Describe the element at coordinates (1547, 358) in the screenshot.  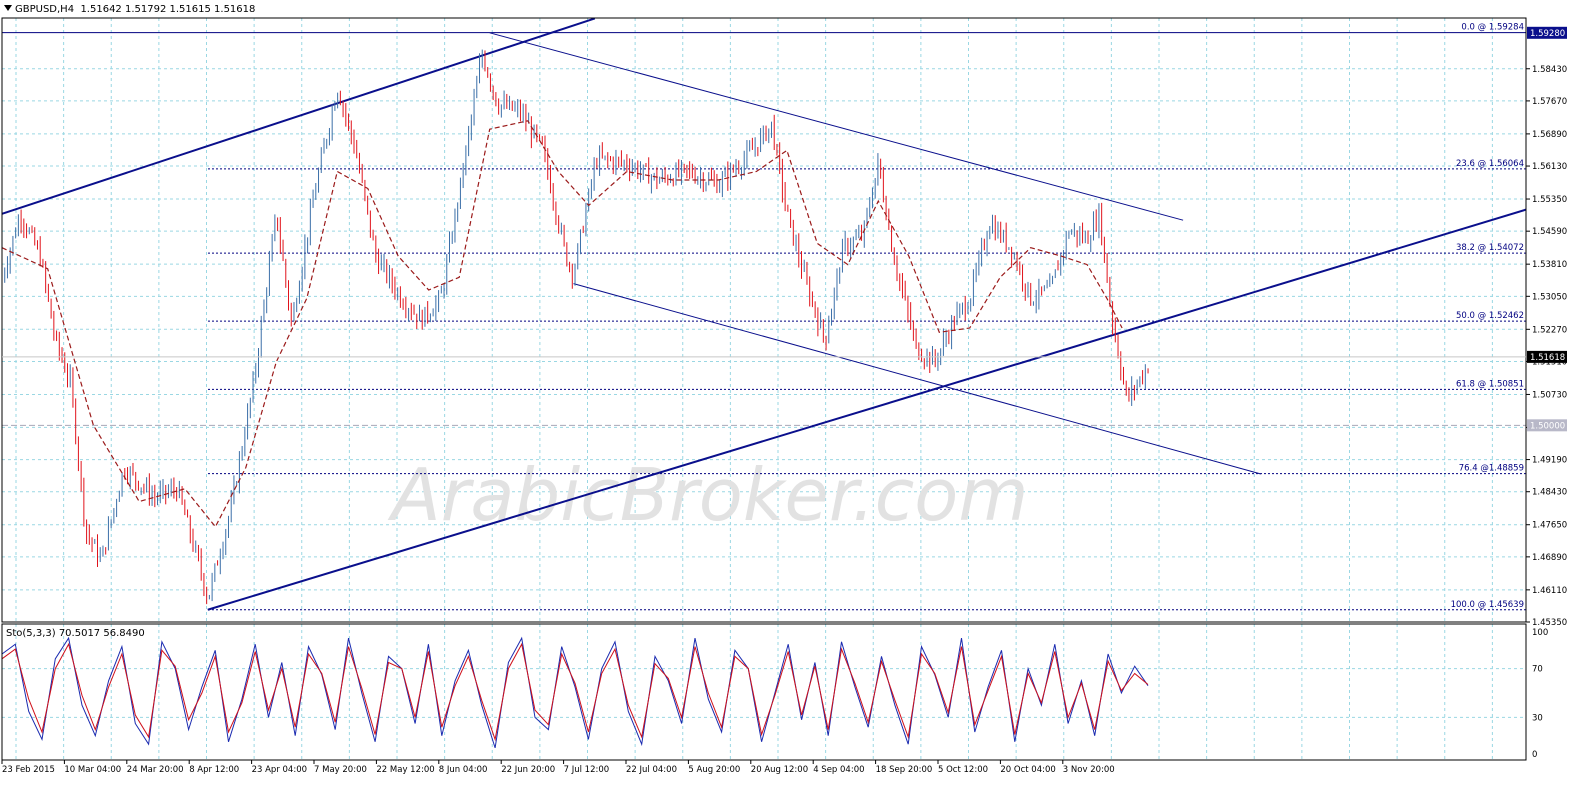
I see `current-price-label: 1.51618` at that location.